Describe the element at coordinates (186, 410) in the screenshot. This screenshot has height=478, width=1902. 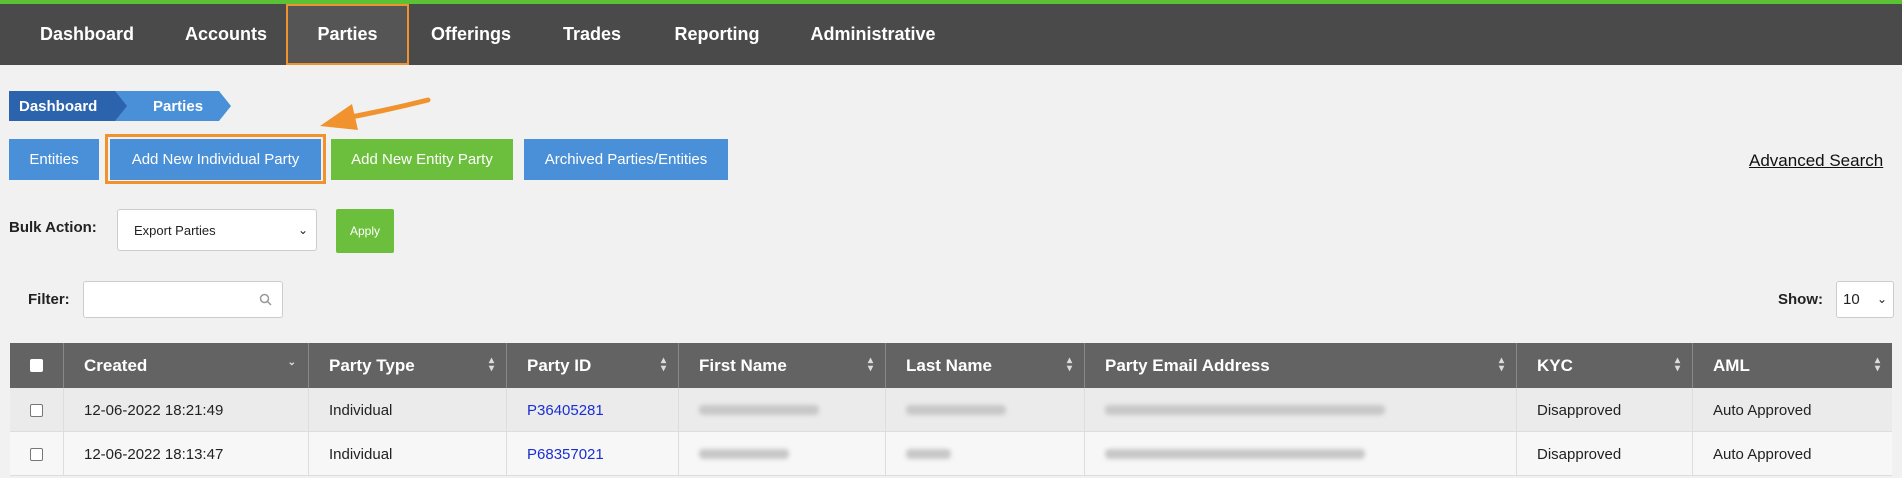
I see `cell-created: 12-06-2022 18:21:49` at that location.